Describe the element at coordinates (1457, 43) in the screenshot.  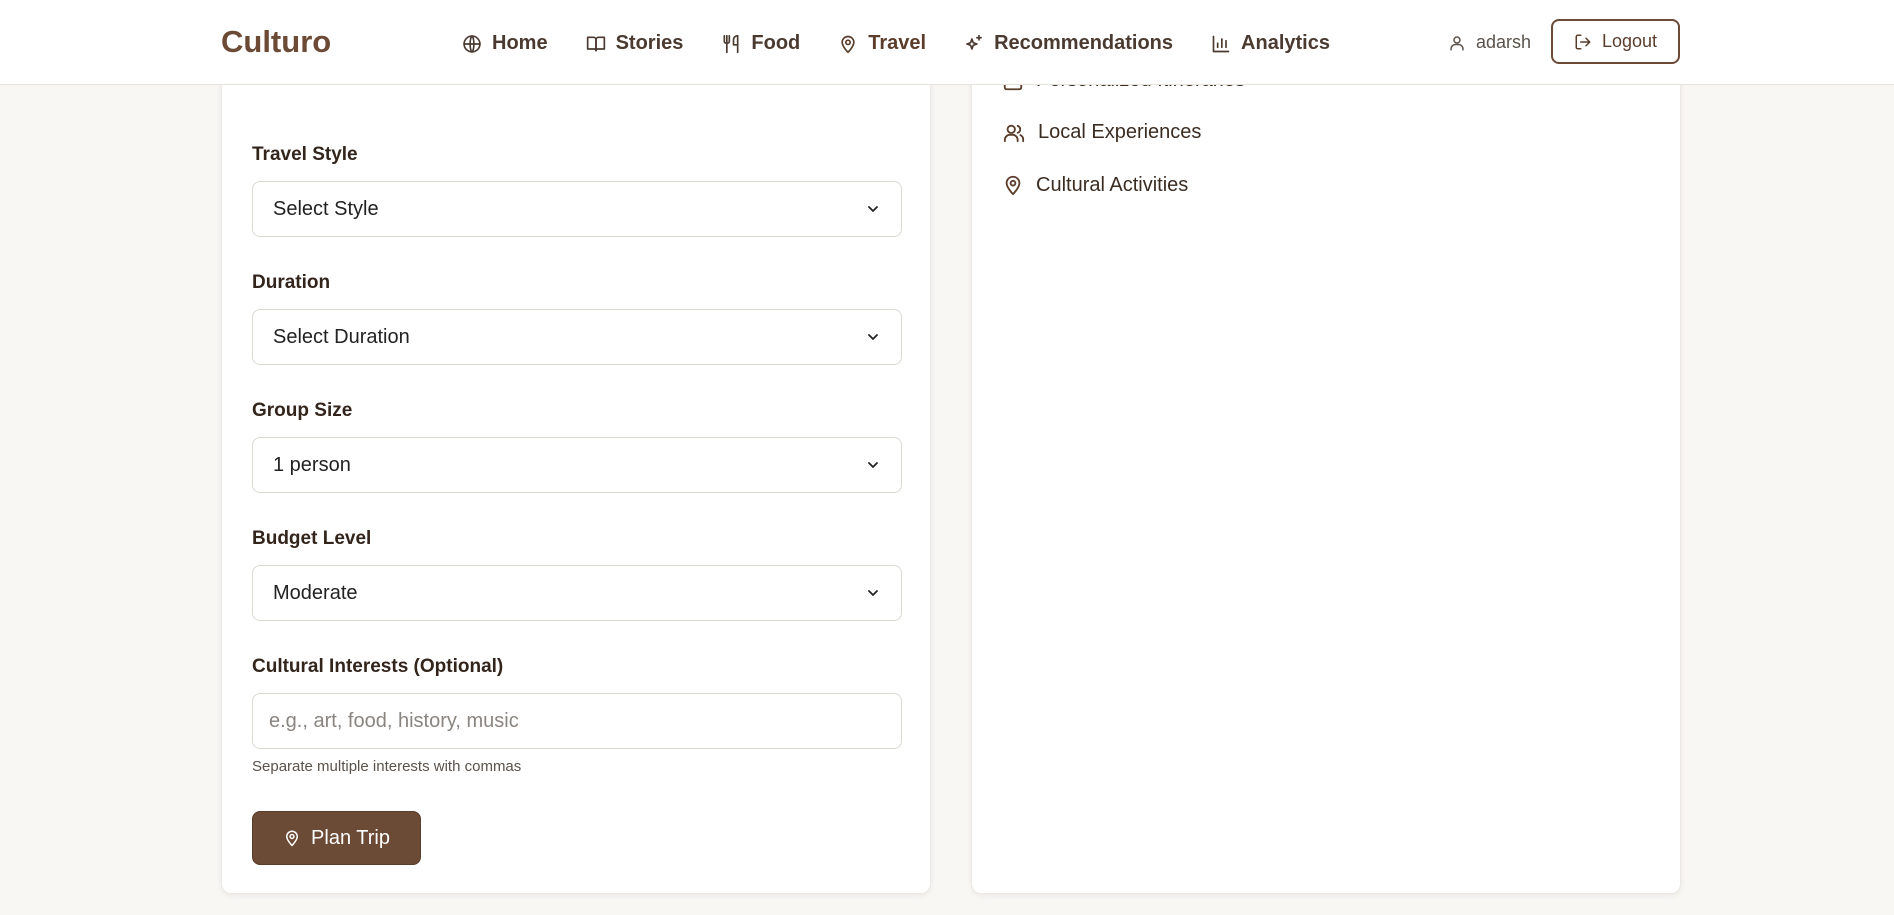
I see `user-icon` at that location.